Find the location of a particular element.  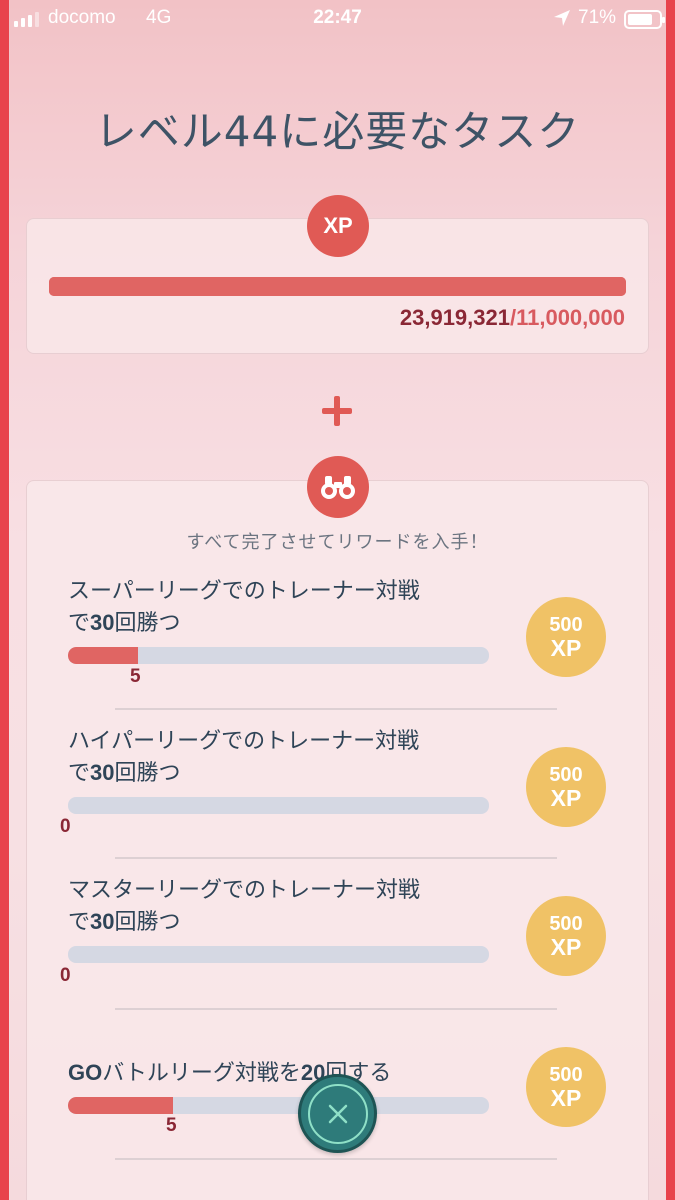

xp-count: 23,919,321/11,000,000 is located at coordinates (512, 318).